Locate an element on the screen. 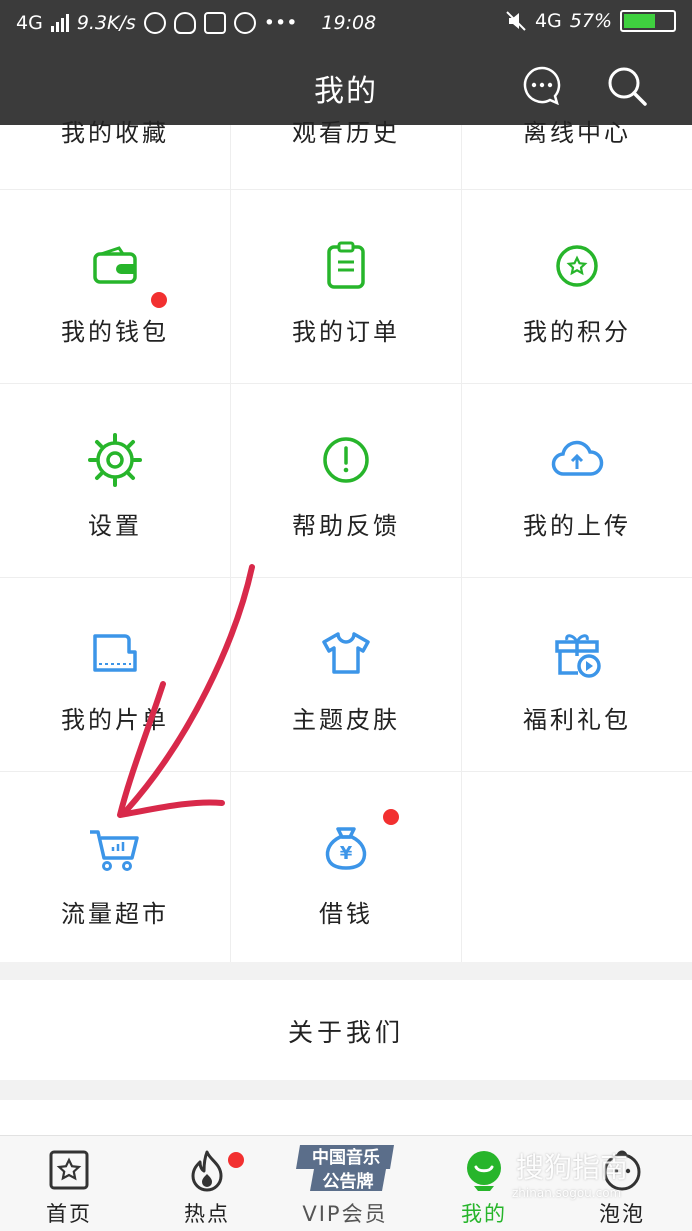  chat-bubble-icon is located at coordinates (542, 85).